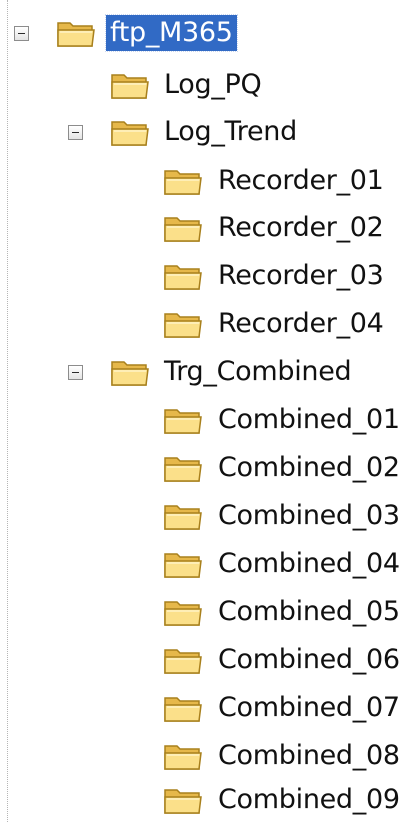  Describe the element at coordinates (205, 468) in the screenshot. I see `tree-node-combined: Combined_02` at that location.